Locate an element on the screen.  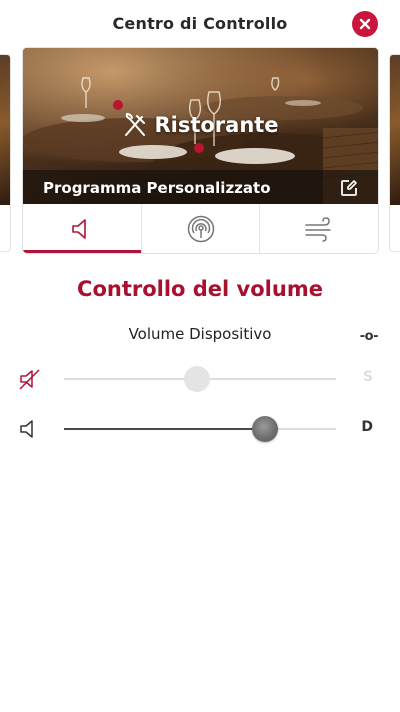
right-volume-thumb is located at coordinates (265, 429).